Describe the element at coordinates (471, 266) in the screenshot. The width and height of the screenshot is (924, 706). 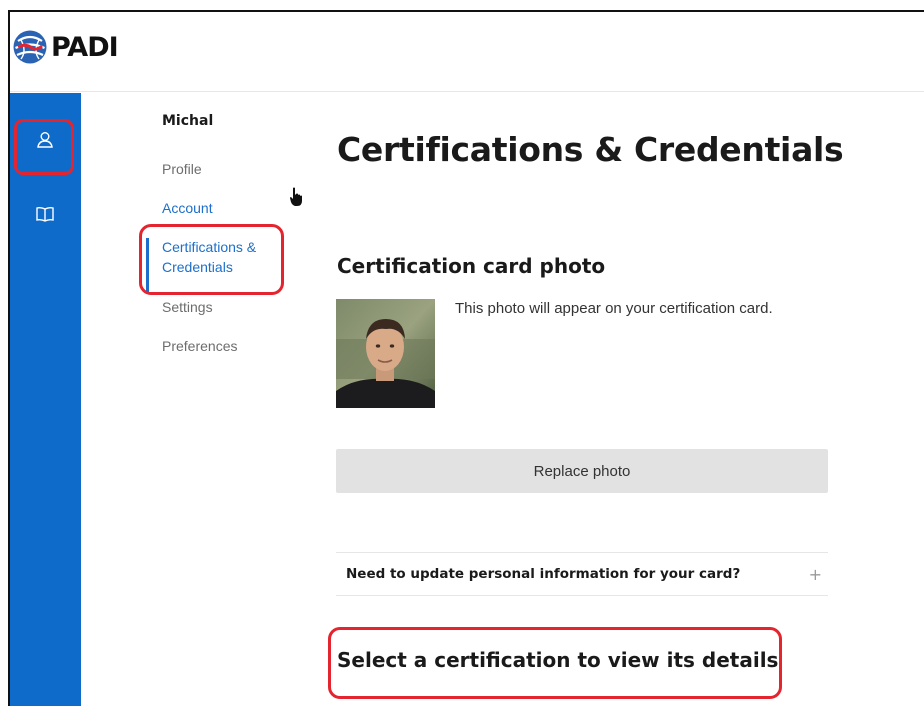
I see `photo-section-heading: Certification card photo` at that location.